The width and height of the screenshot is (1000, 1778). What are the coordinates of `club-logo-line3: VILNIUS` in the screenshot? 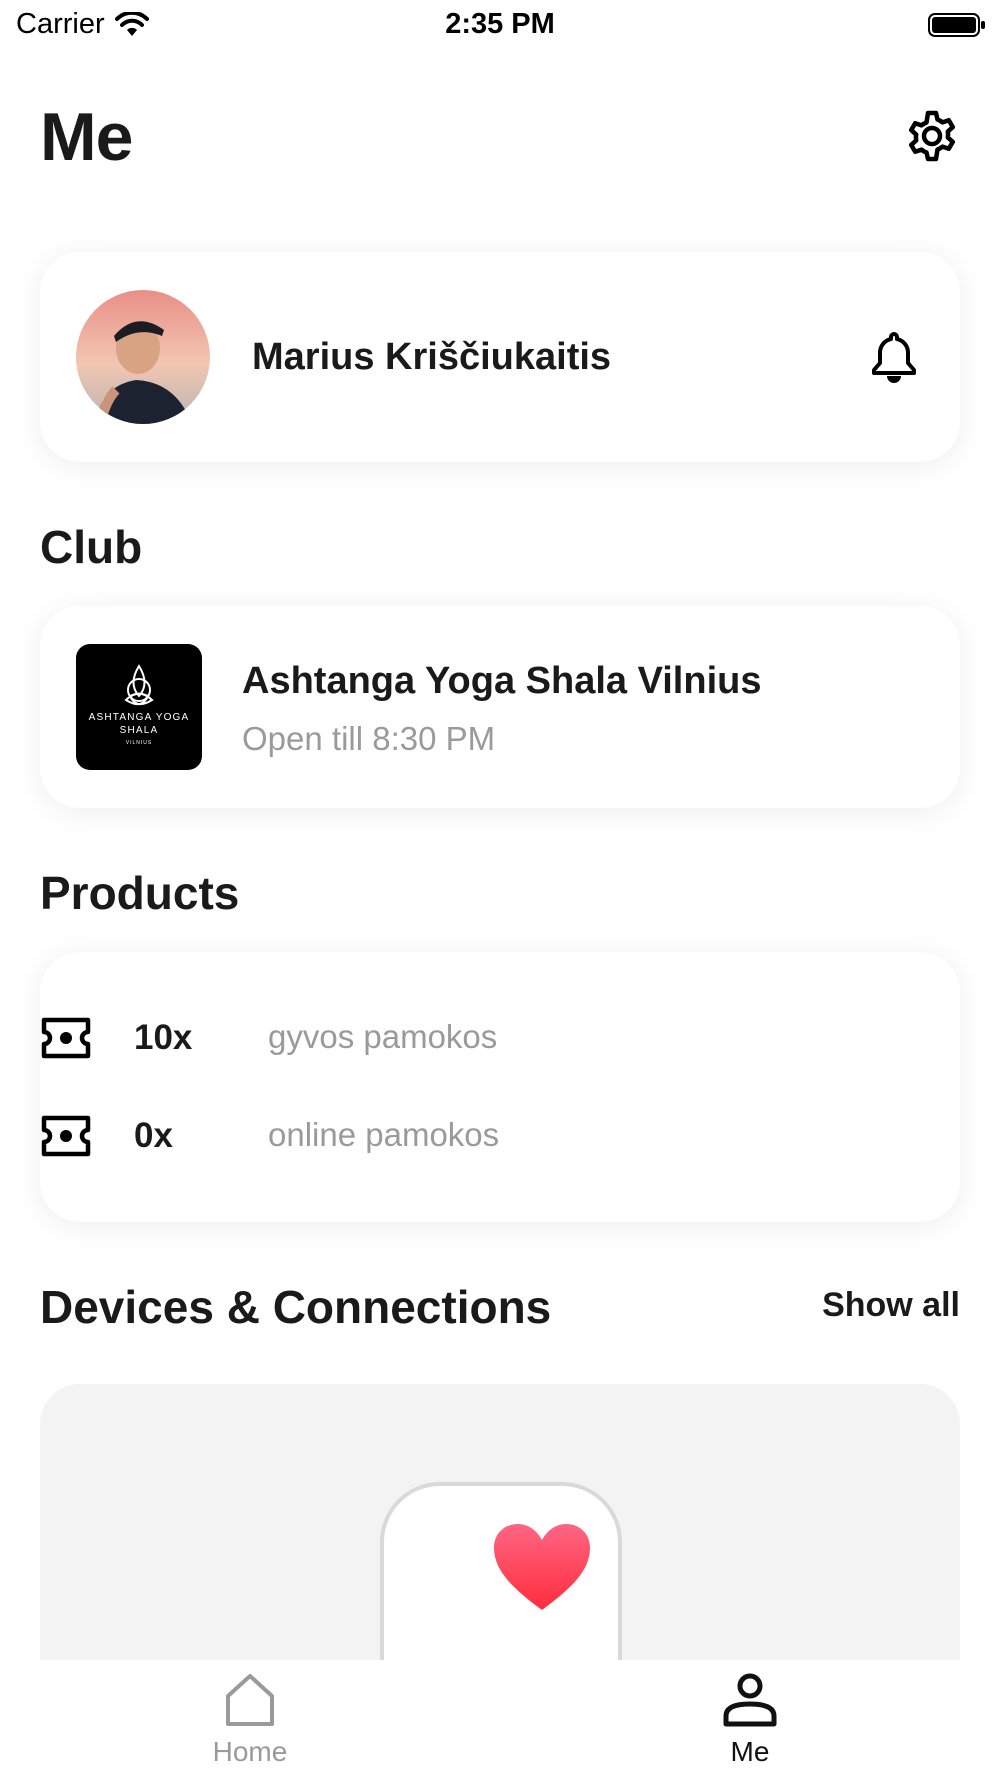 It's located at (139, 743).